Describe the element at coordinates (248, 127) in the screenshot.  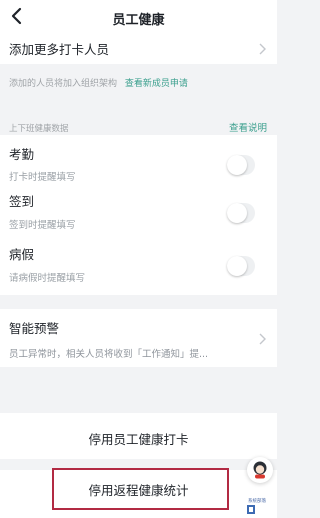
I see `help-link: 查看说明` at that location.